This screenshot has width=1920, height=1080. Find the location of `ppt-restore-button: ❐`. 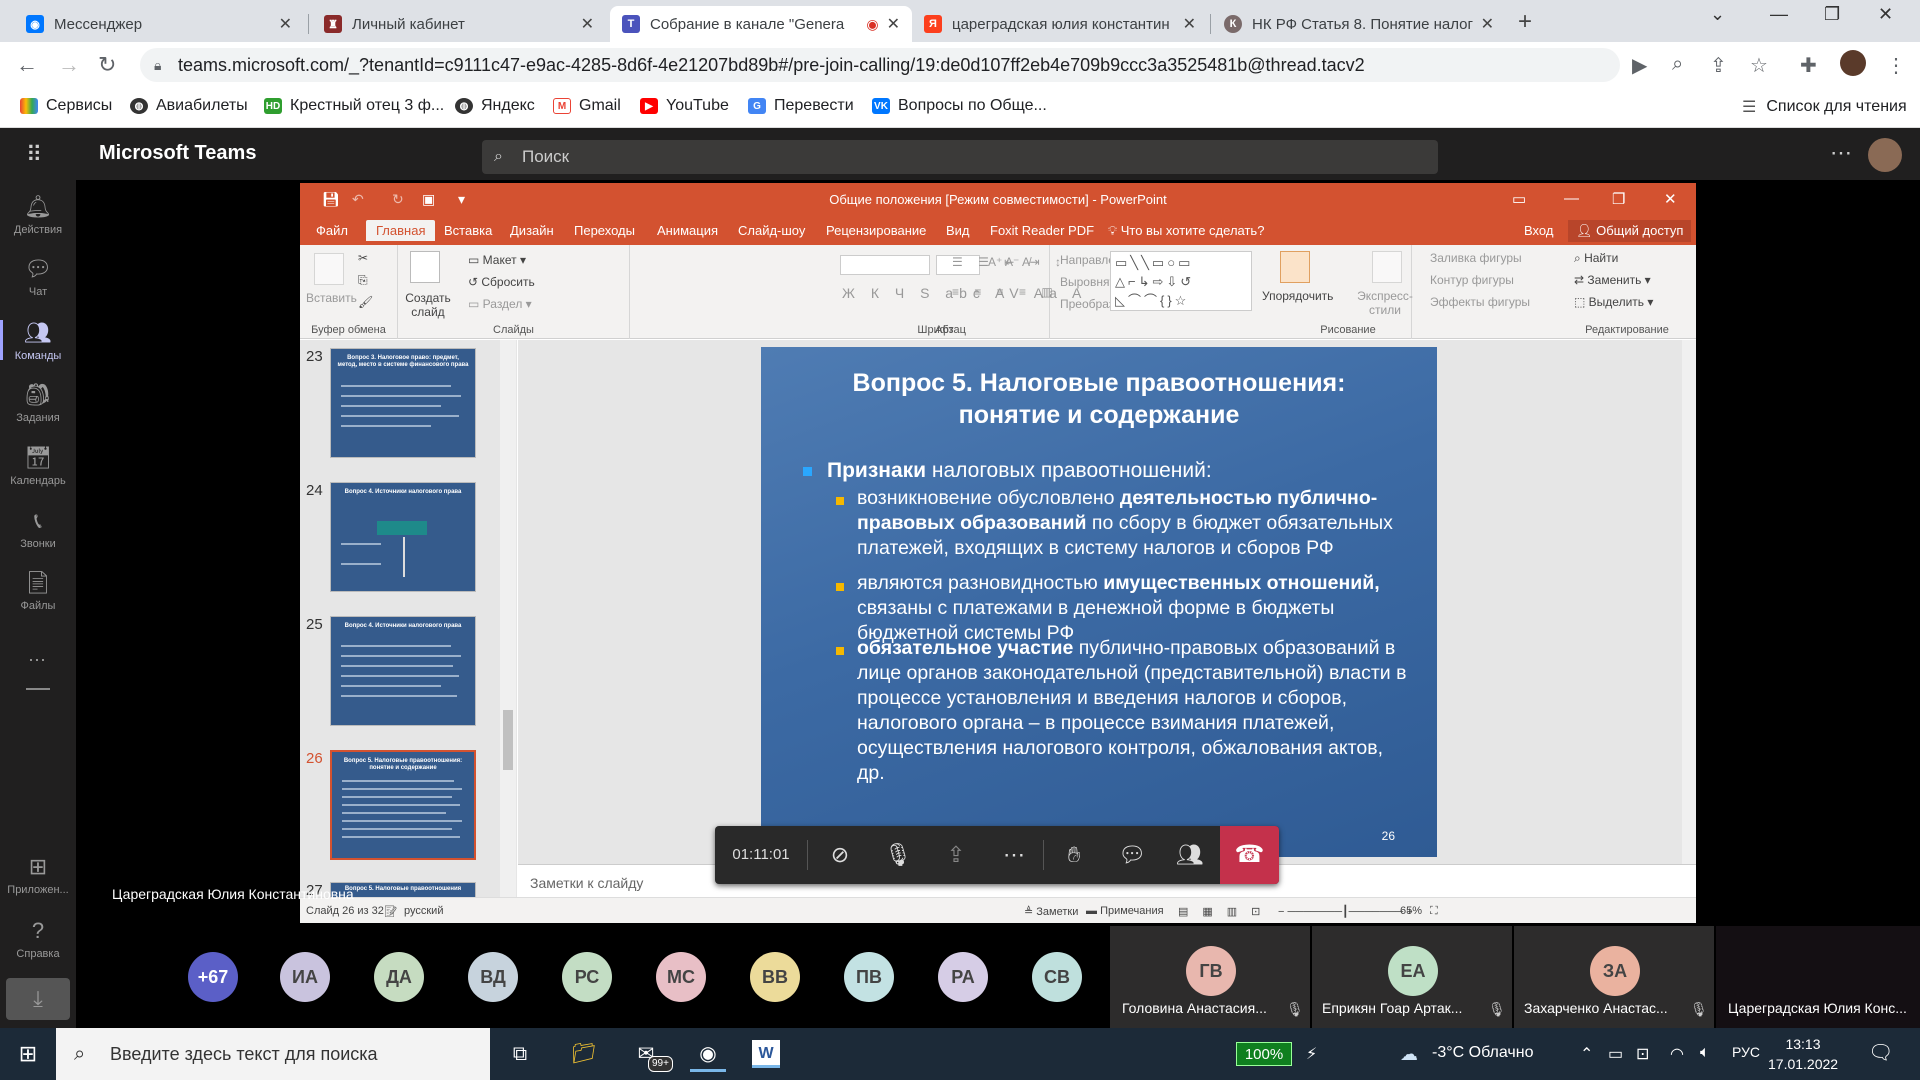

ppt-restore-button: ❐ is located at coordinates (1618, 199).